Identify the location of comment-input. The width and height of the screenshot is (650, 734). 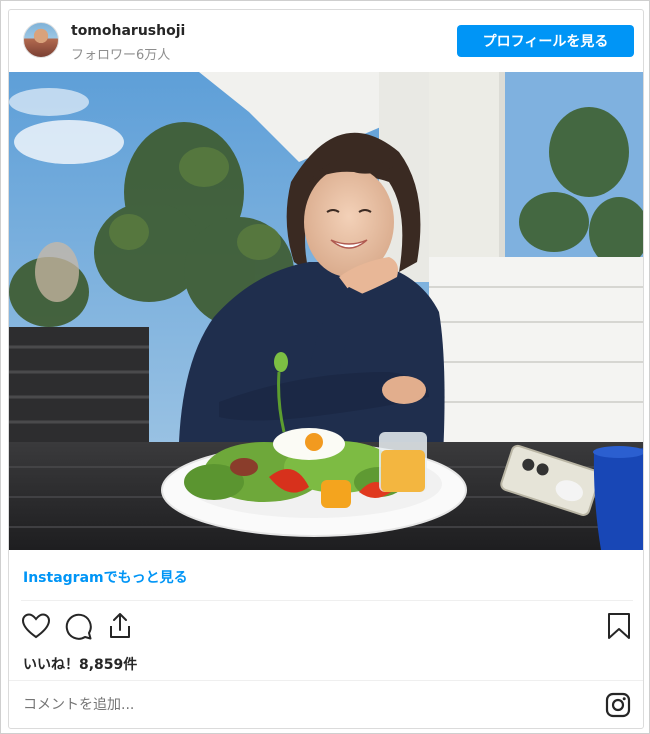
(303, 705).